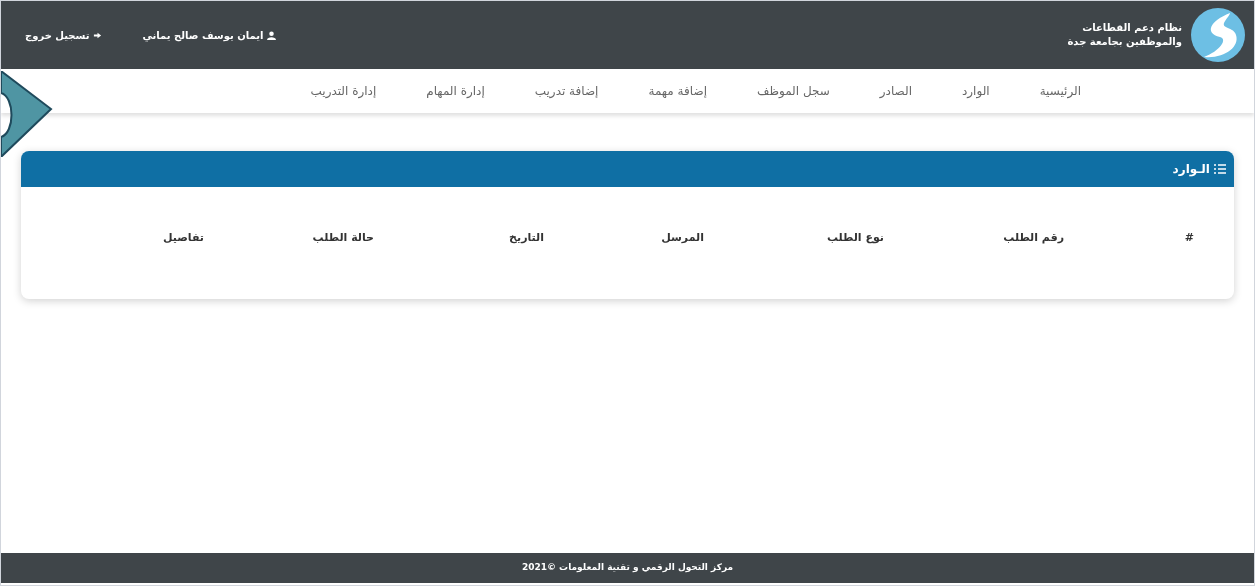 Image resolution: width=1255 pixels, height=586 pixels. I want to click on nav-link: إدارة المهام, so click(455, 91).